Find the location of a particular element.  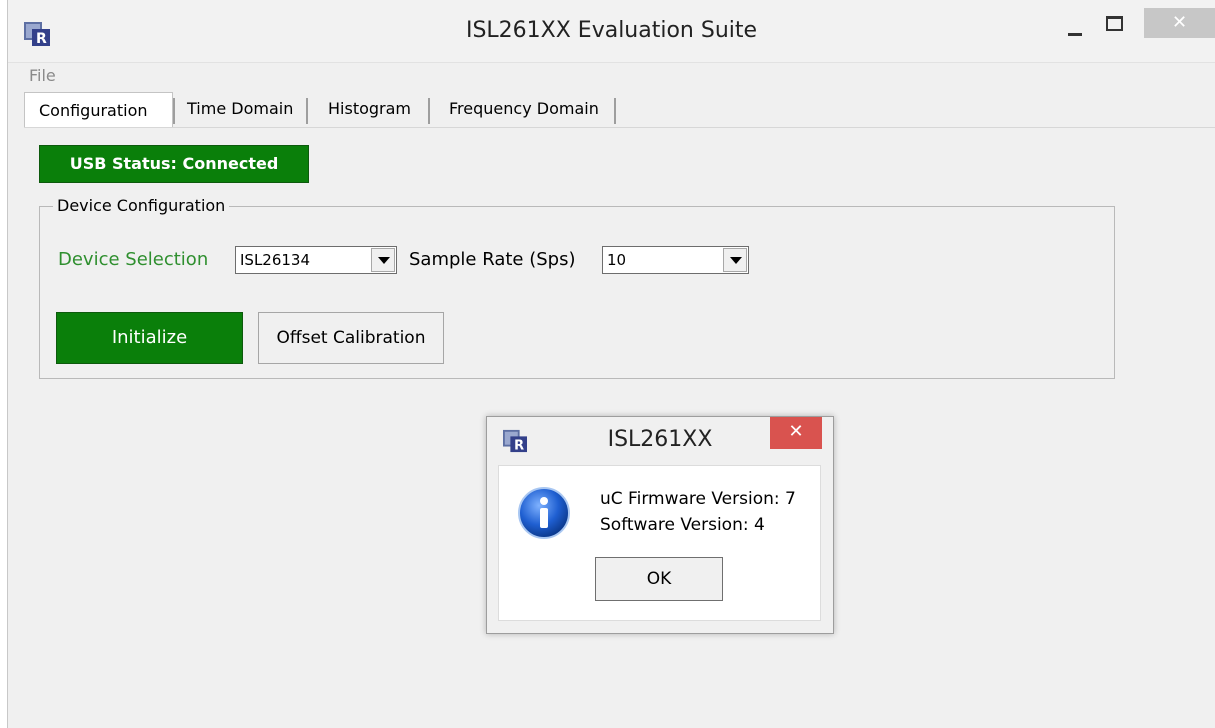

device-selection-value: ISL26134 is located at coordinates (275, 260).